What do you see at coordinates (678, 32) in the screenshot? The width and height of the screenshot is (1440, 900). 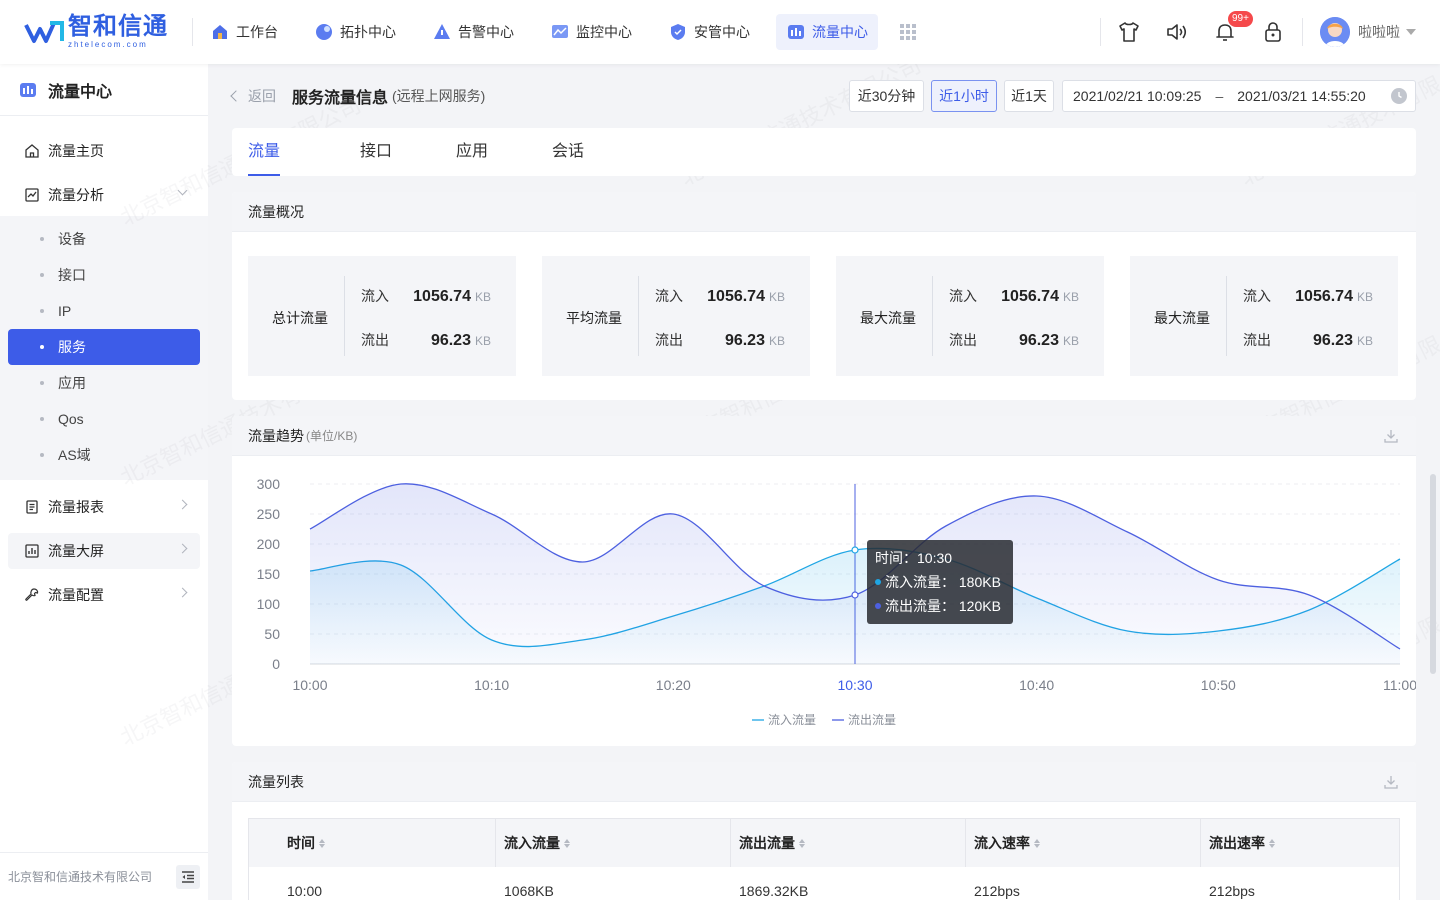 I see `shield-icon` at bounding box center [678, 32].